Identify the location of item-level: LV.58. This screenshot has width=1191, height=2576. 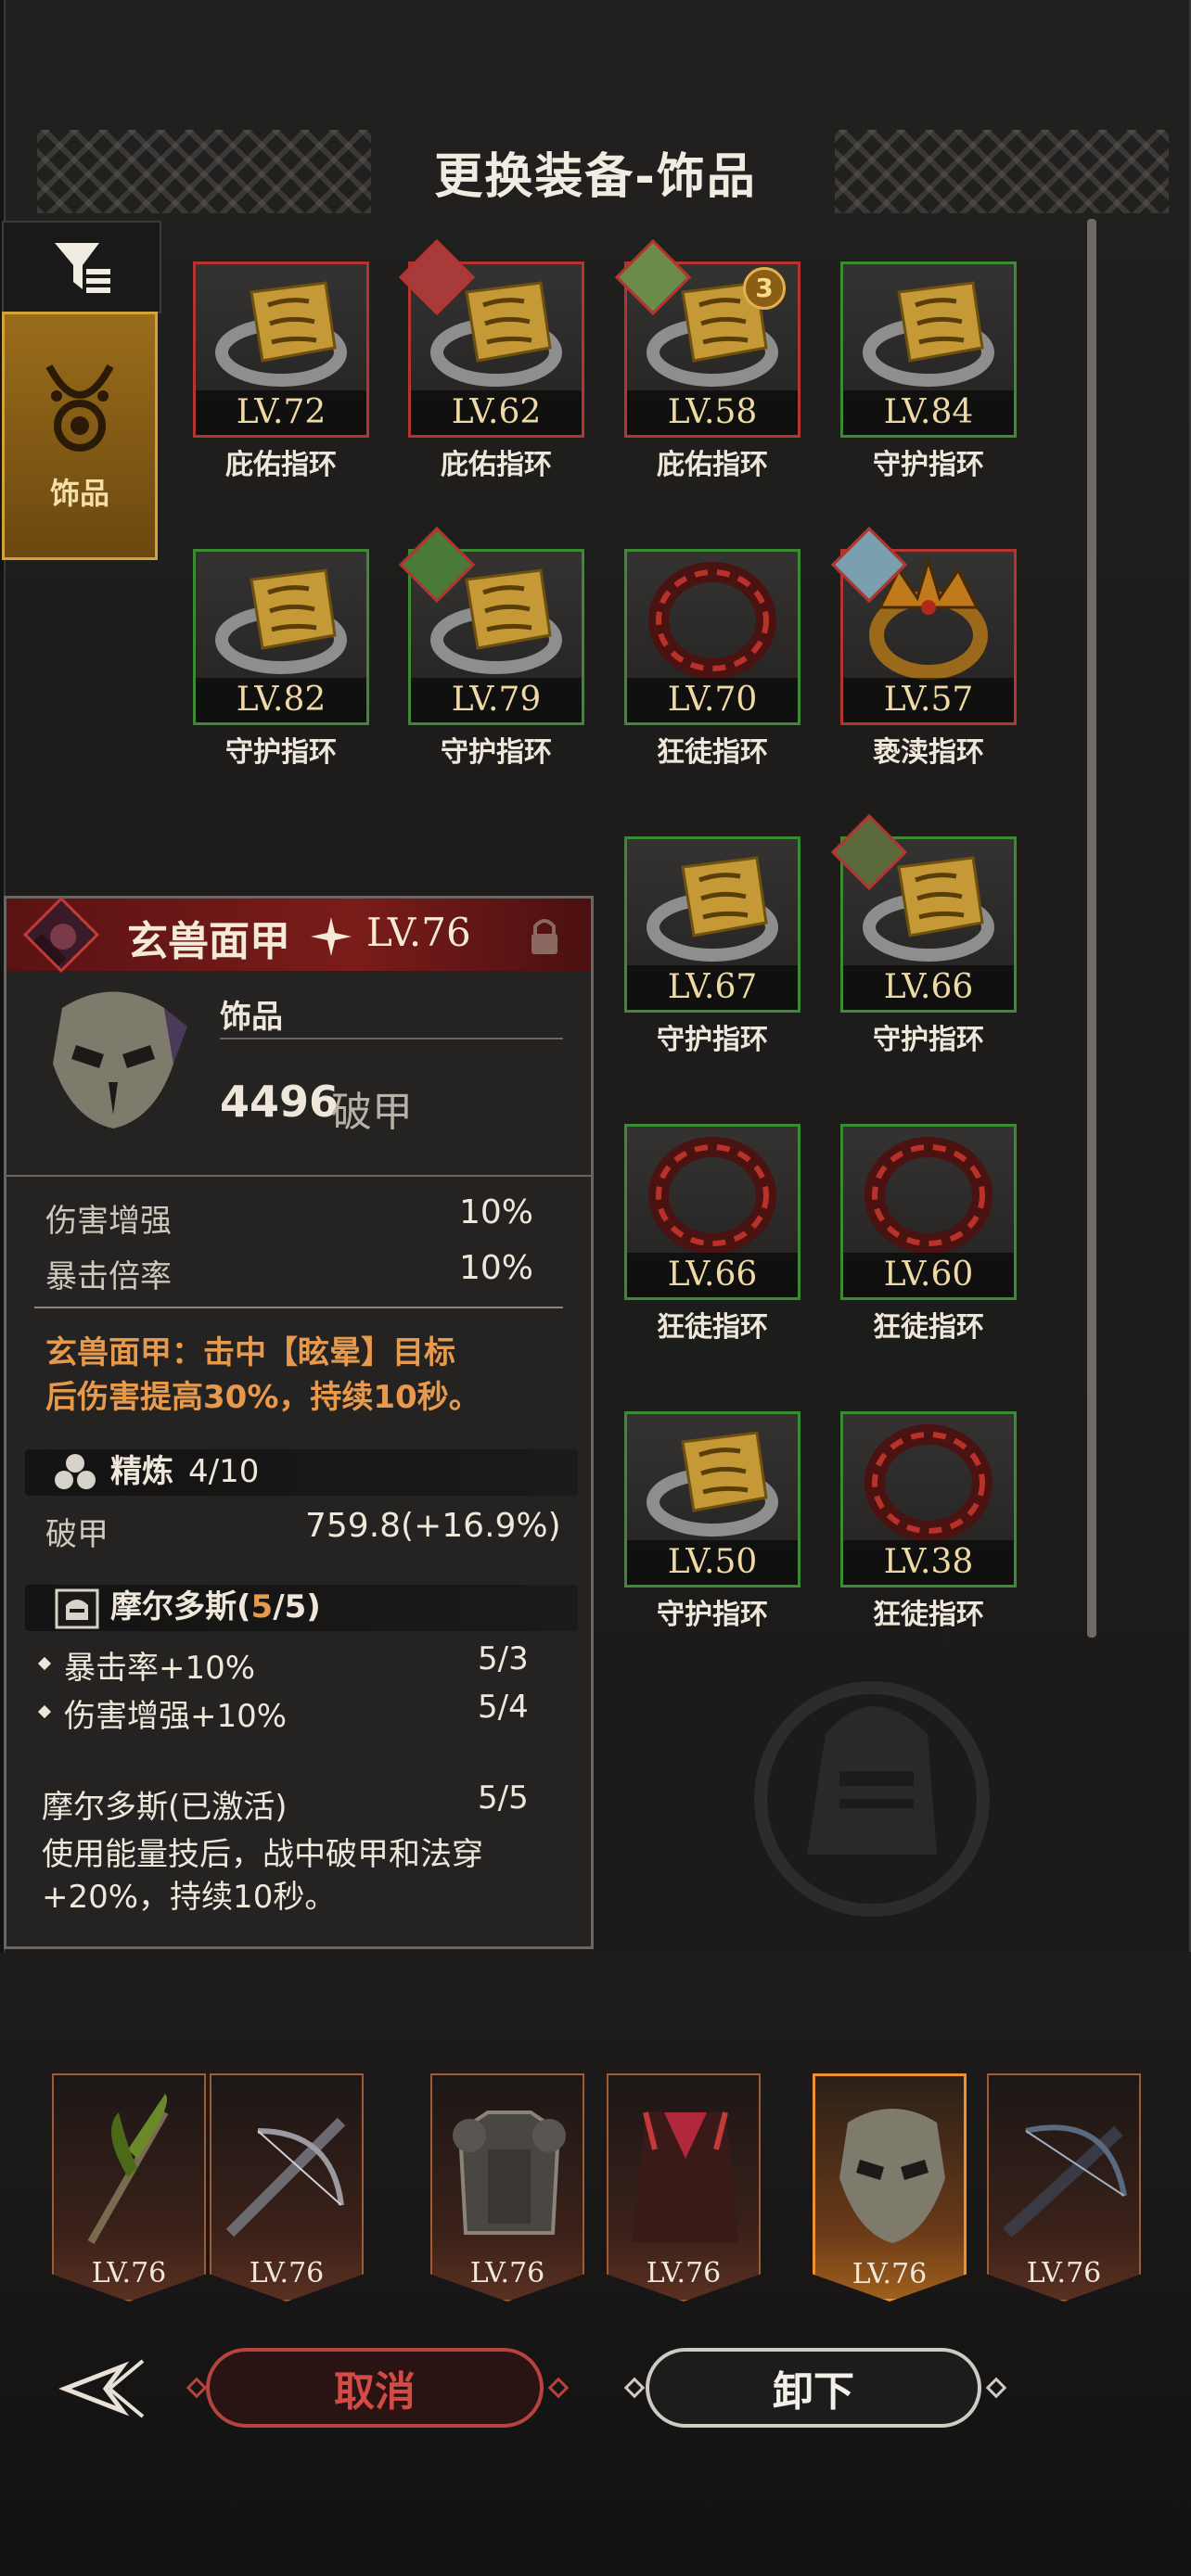
(712, 413).